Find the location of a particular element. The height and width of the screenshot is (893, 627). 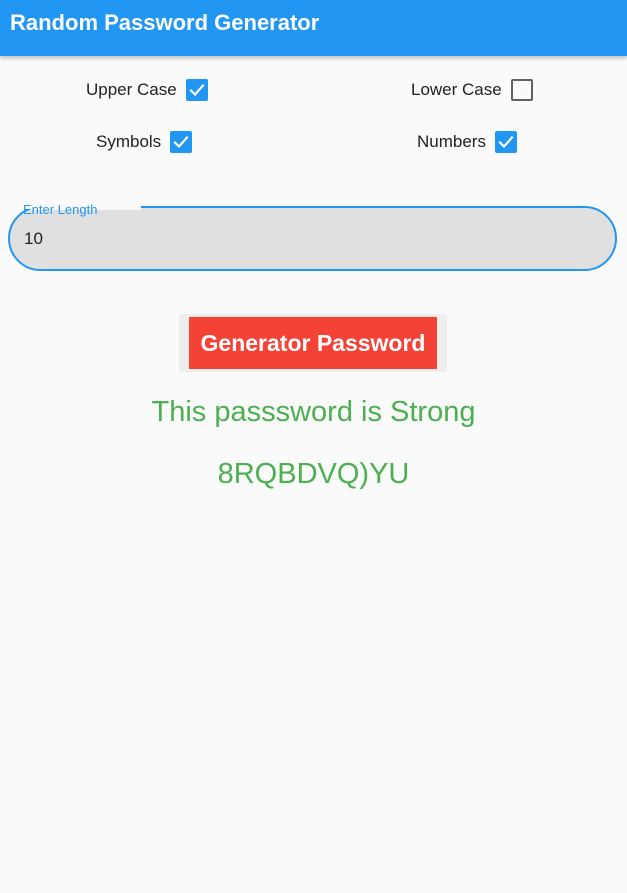

upper-case-checkbox is located at coordinates (196, 90).